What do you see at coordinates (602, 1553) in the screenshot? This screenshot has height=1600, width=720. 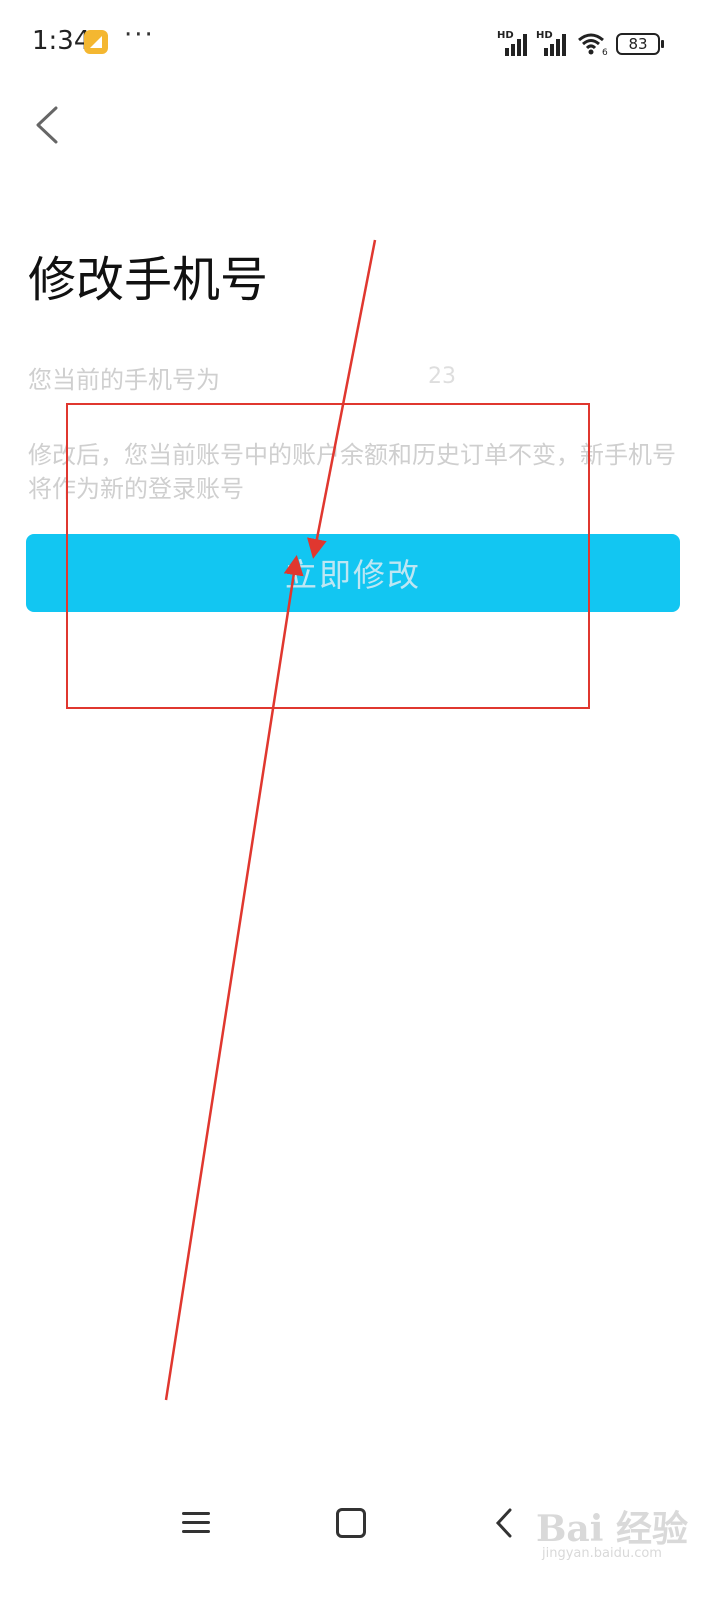 I see `watermark-site: jingyan.baidu.com` at bounding box center [602, 1553].